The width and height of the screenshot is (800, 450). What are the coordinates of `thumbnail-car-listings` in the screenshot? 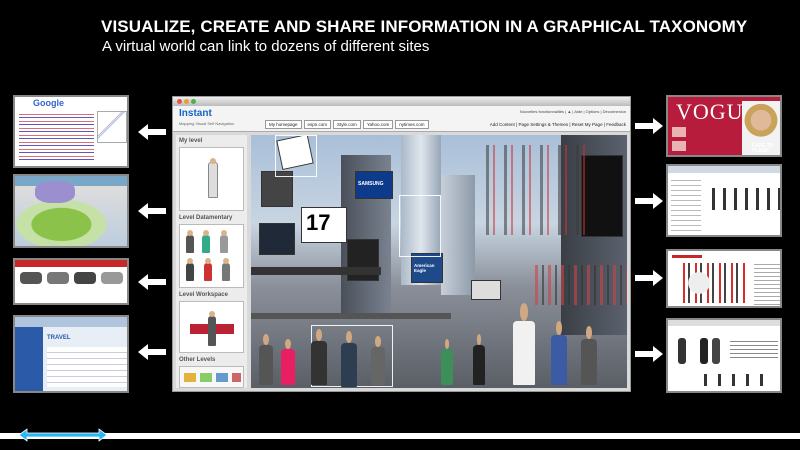 It's located at (71, 281).